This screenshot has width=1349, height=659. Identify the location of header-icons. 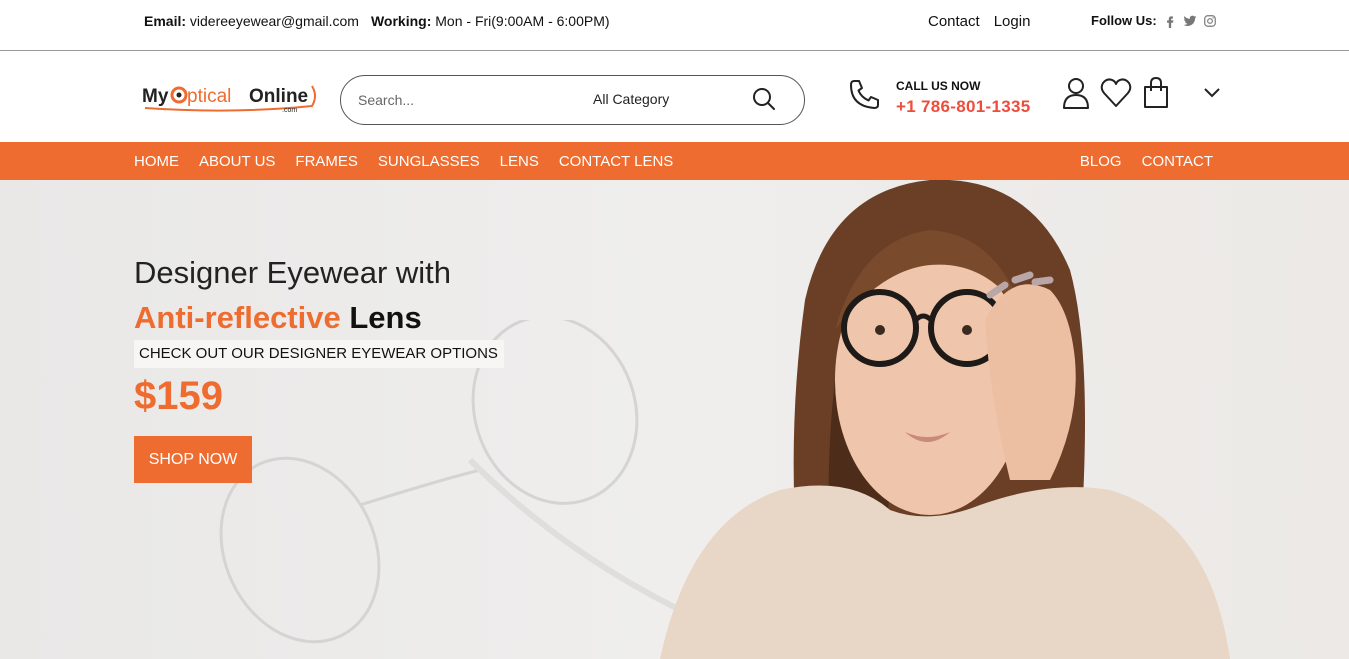
(1141, 93).